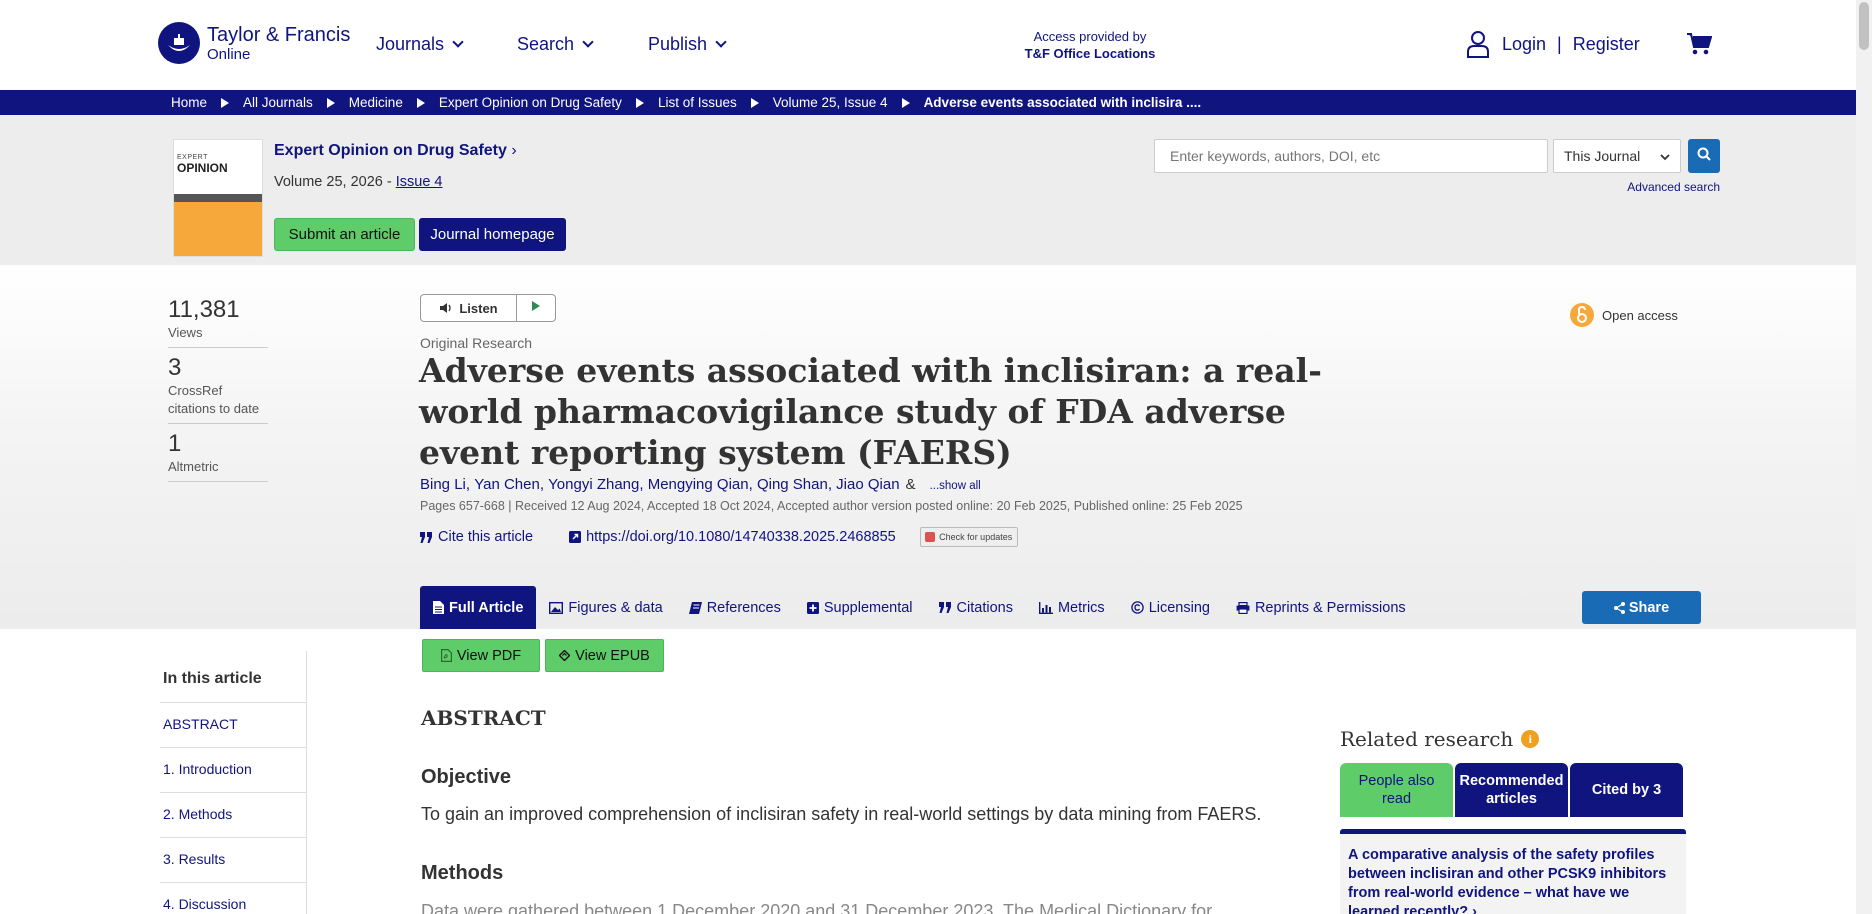 The height and width of the screenshot is (914, 1872). Describe the element at coordinates (229, 54) in the screenshot. I see `logo-subtext: Online` at that location.